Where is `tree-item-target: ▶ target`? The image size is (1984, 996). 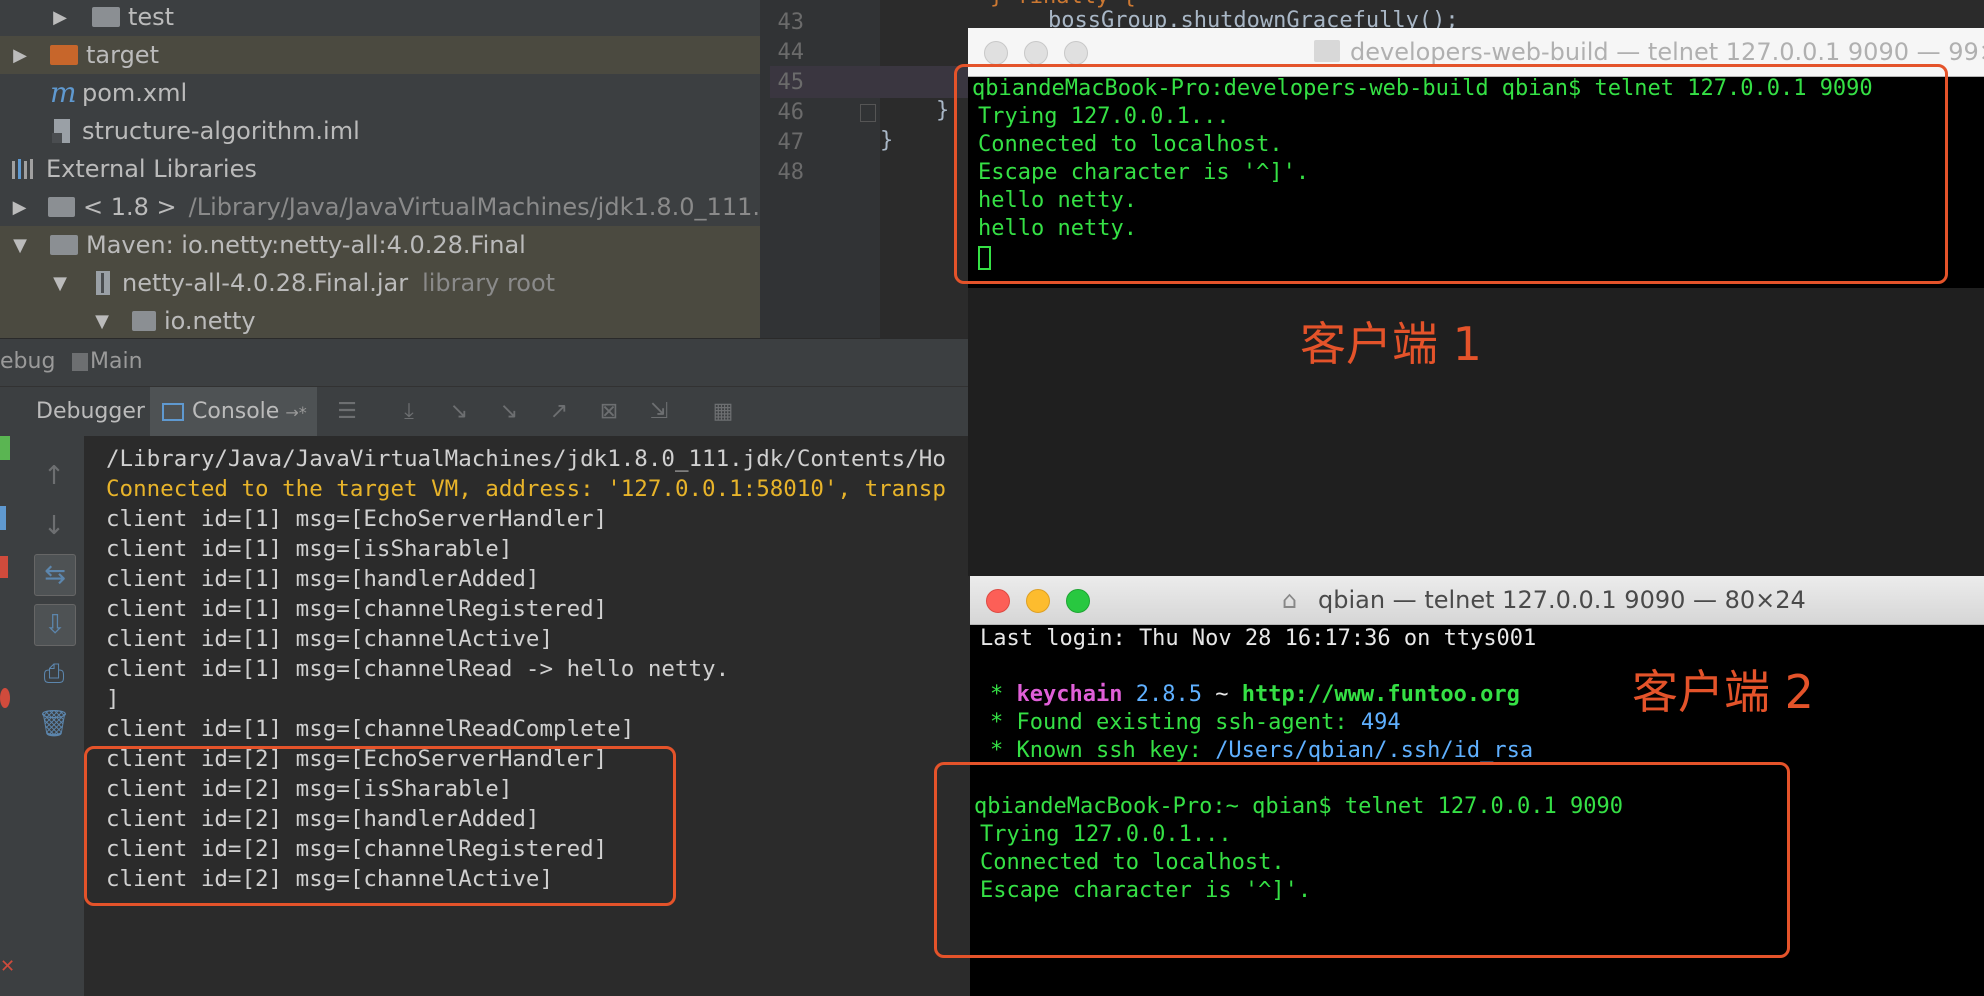 tree-item-target: ▶ target is located at coordinates (380, 55).